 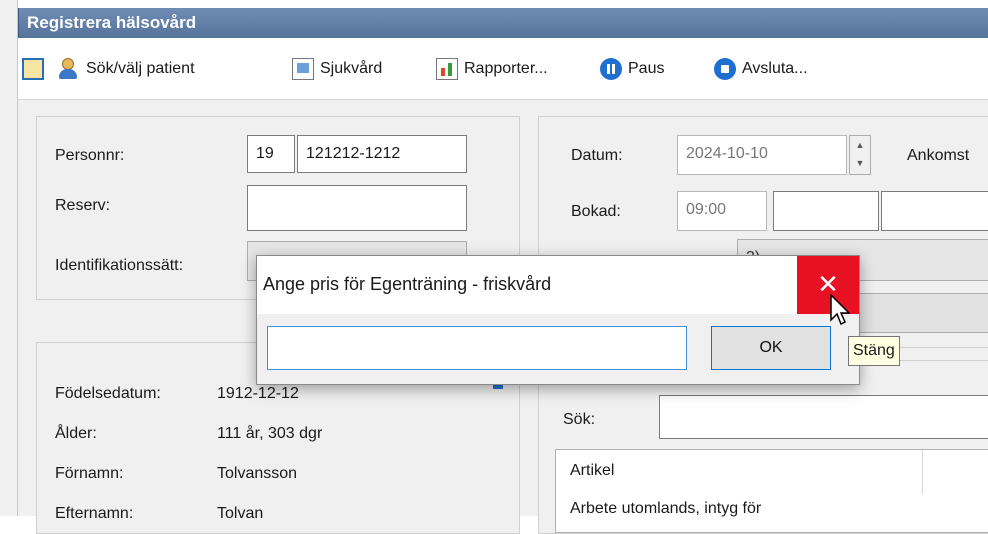 What do you see at coordinates (140, 68) in the screenshot?
I see `search-patient-label: Sök/välj patient` at bounding box center [140, 68].